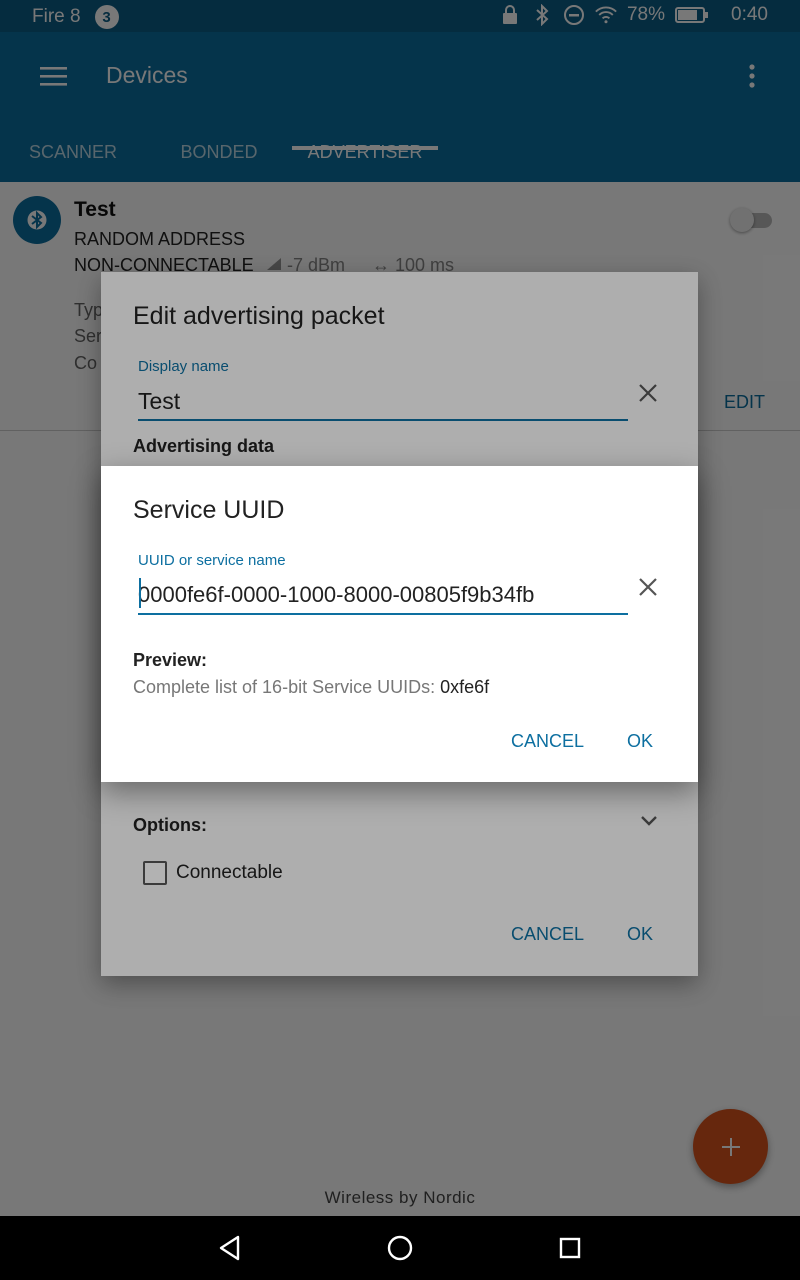 Image resolution: width=800 pixels, height=1280 pixels. Describe the element at coordinates (383, 614) in the screenshot. I see `uuid-input-underline` at that location.